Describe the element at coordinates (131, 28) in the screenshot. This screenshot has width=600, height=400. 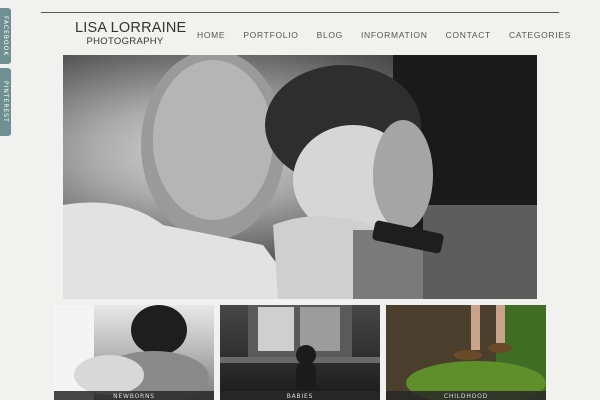
I see `logo-name: LISA LORRAINE` at that location.